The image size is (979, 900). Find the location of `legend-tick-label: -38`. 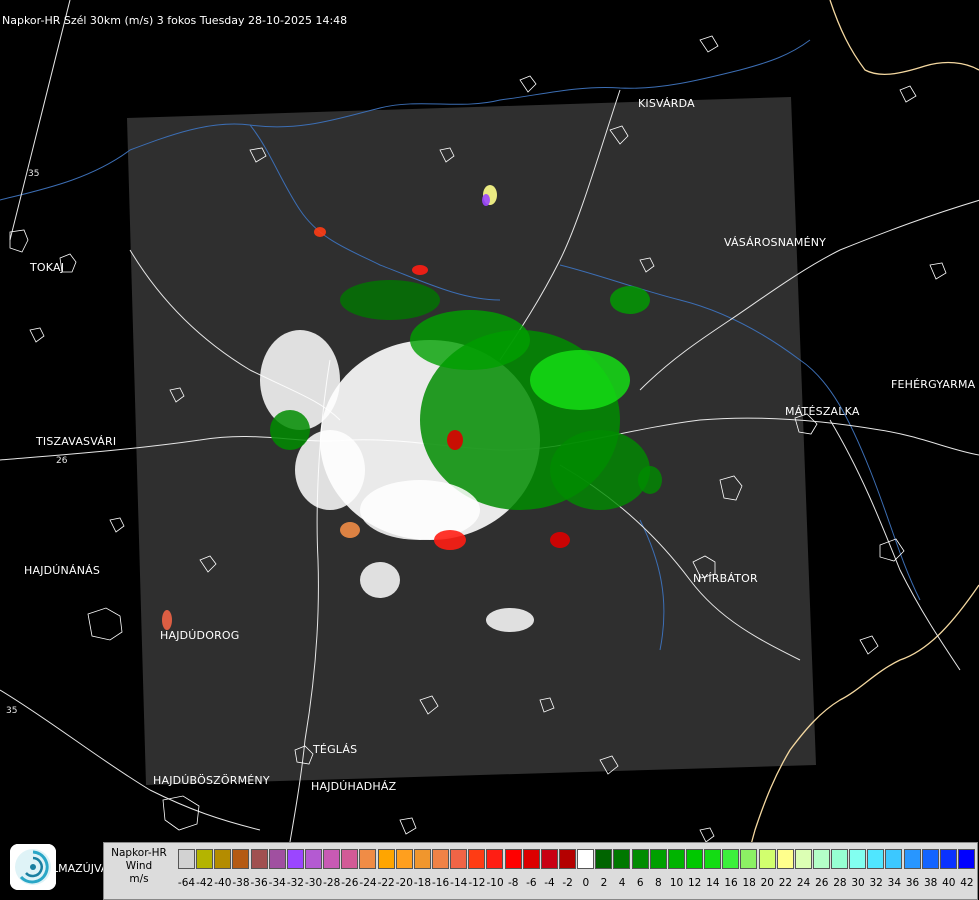

legend-tick-label: -38 is located at coordinates (241, 883).